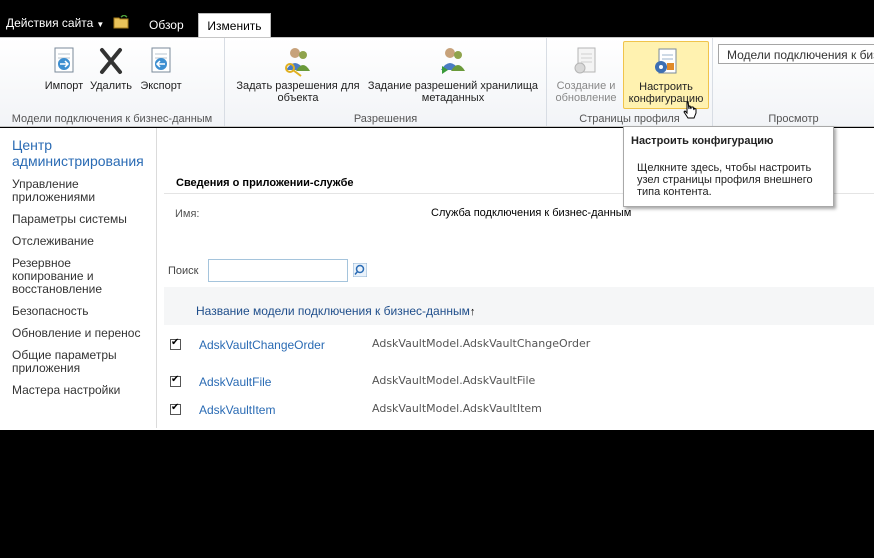 Image resolution: width=874 pixels, height=558 pixels. What do you see at coordinates (64, 86) in the screenshot?
I see `import-label: Импорт` at bounding box center [64, 86].